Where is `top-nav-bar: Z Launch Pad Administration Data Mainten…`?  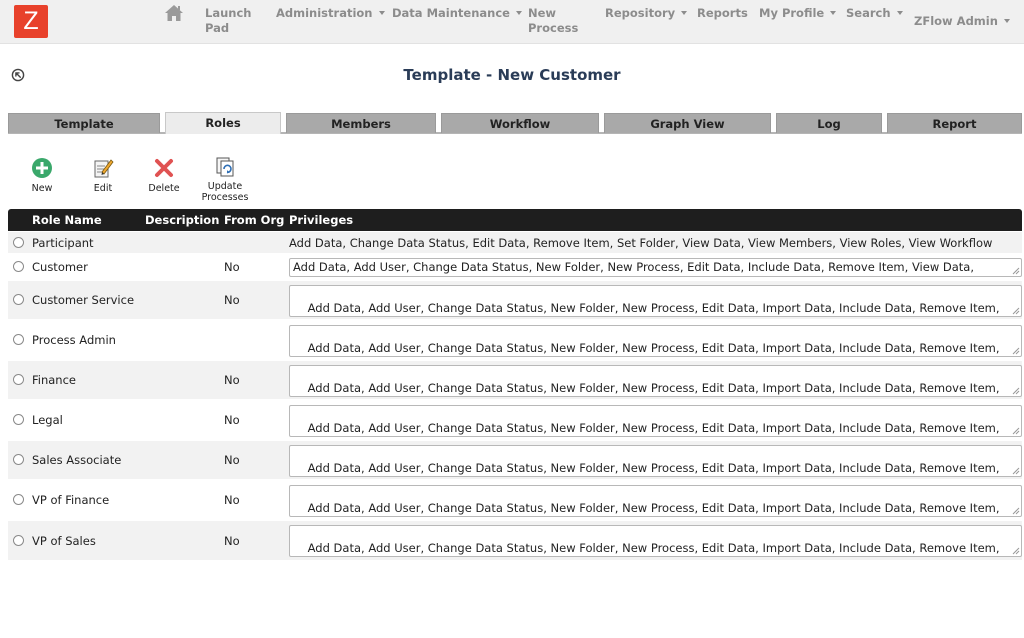
top-nav-bar: Z Launch Pad Administration Data Mainten… is located at coordinates (512, 22).